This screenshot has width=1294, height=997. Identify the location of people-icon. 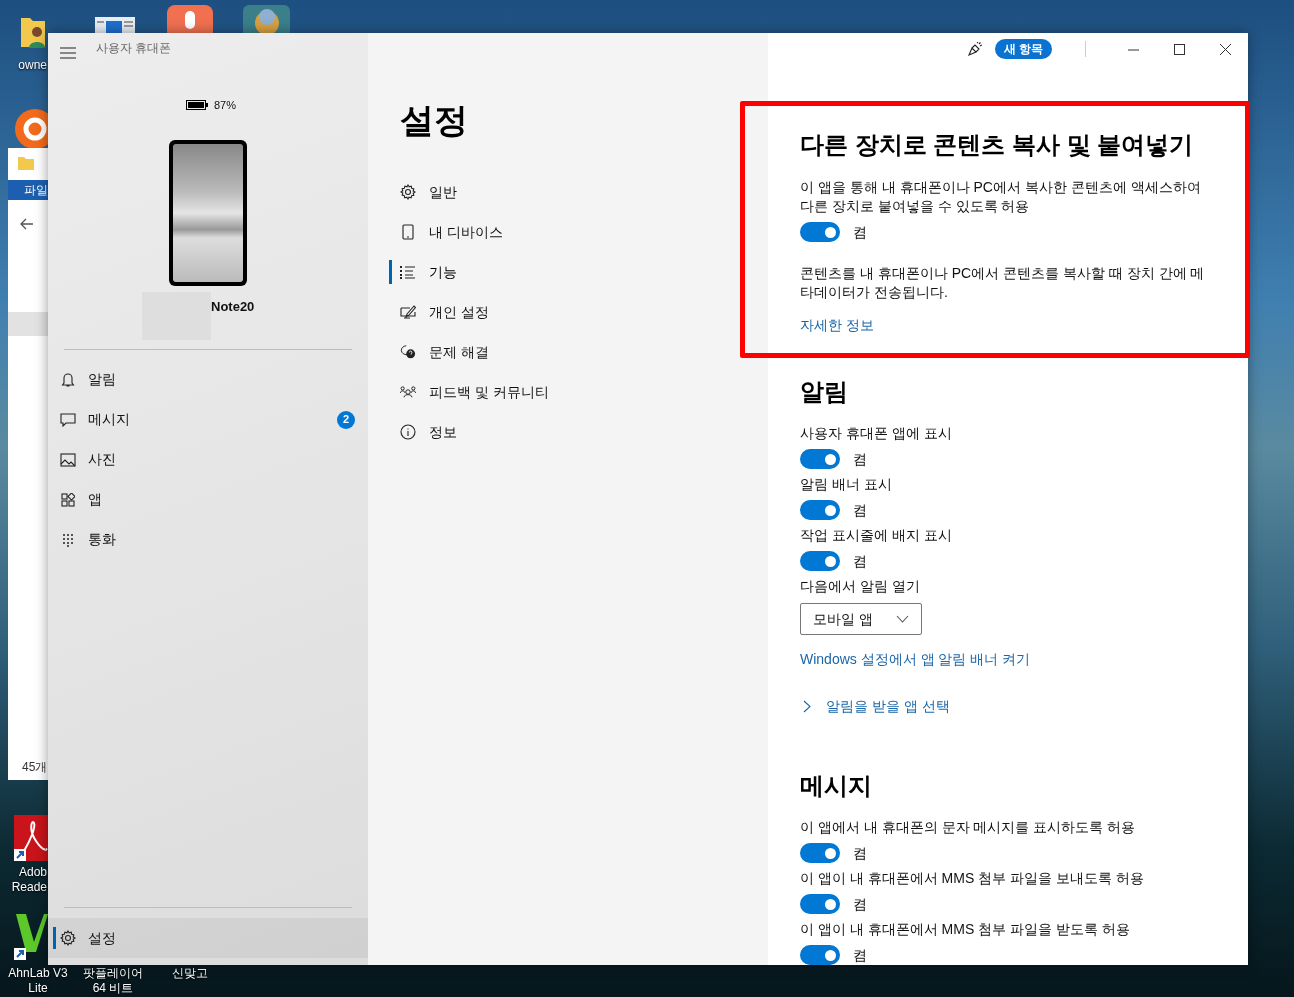
(408, 392).